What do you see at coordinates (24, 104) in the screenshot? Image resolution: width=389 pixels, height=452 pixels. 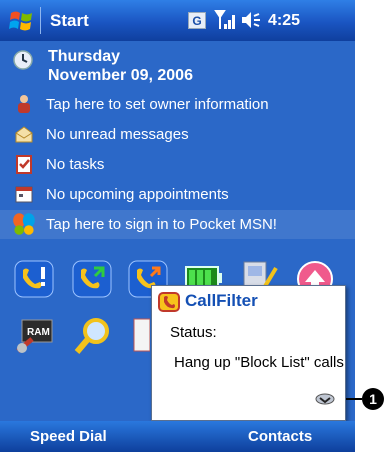 I see `owner-icon` at bounding box center [24, 104].